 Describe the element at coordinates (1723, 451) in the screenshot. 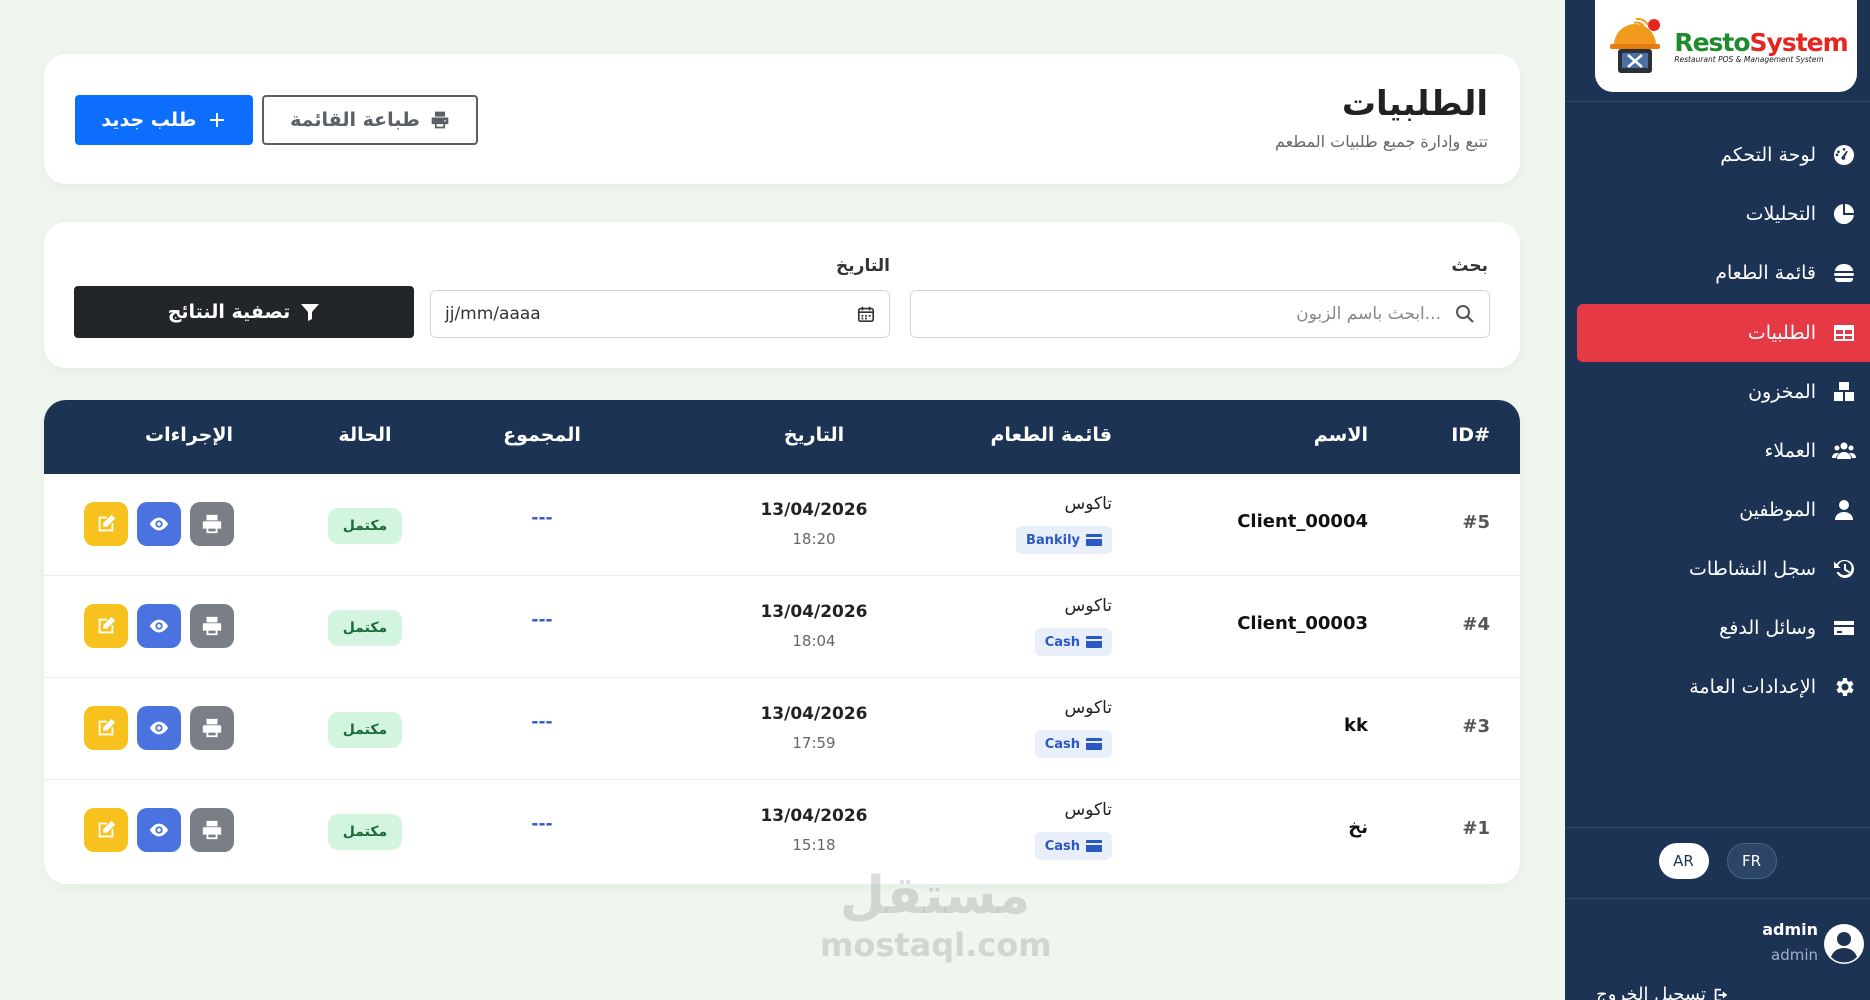

I see `sidebar-item-customers: العملاء` at that location.